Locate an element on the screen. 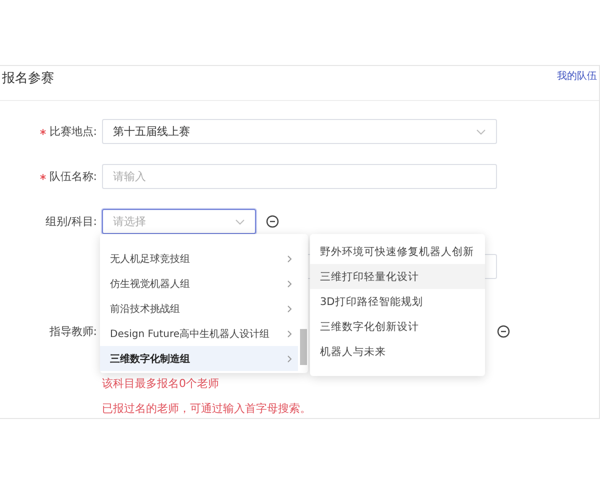 This screenshot has height=480, width=600. section-title: 报名参赛 is located at coordinates (28, 78).